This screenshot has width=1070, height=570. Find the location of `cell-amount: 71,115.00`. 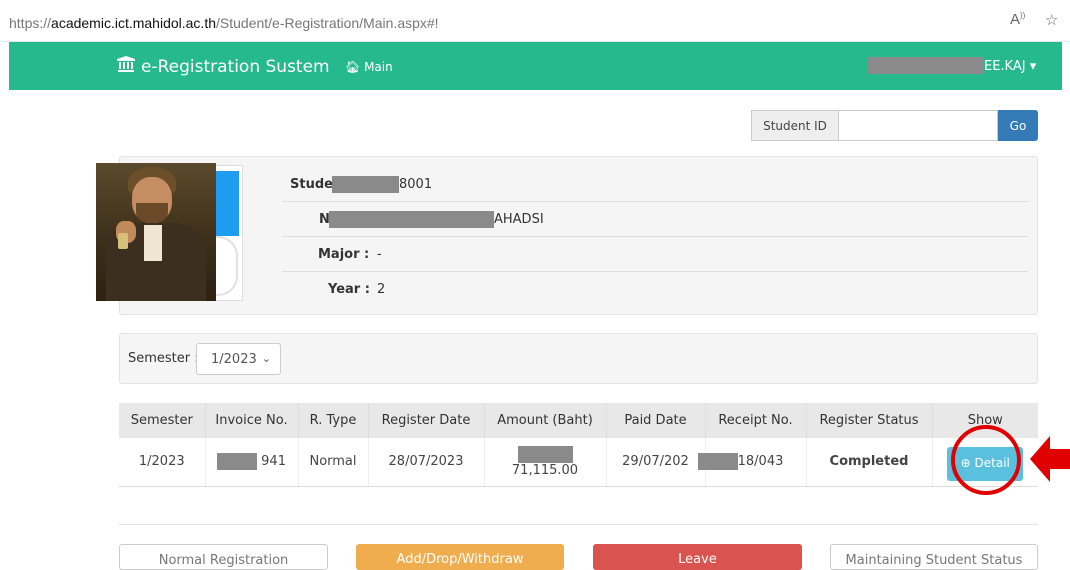

cell-amount: 71,115.00 is located at coordinates (545, 462).